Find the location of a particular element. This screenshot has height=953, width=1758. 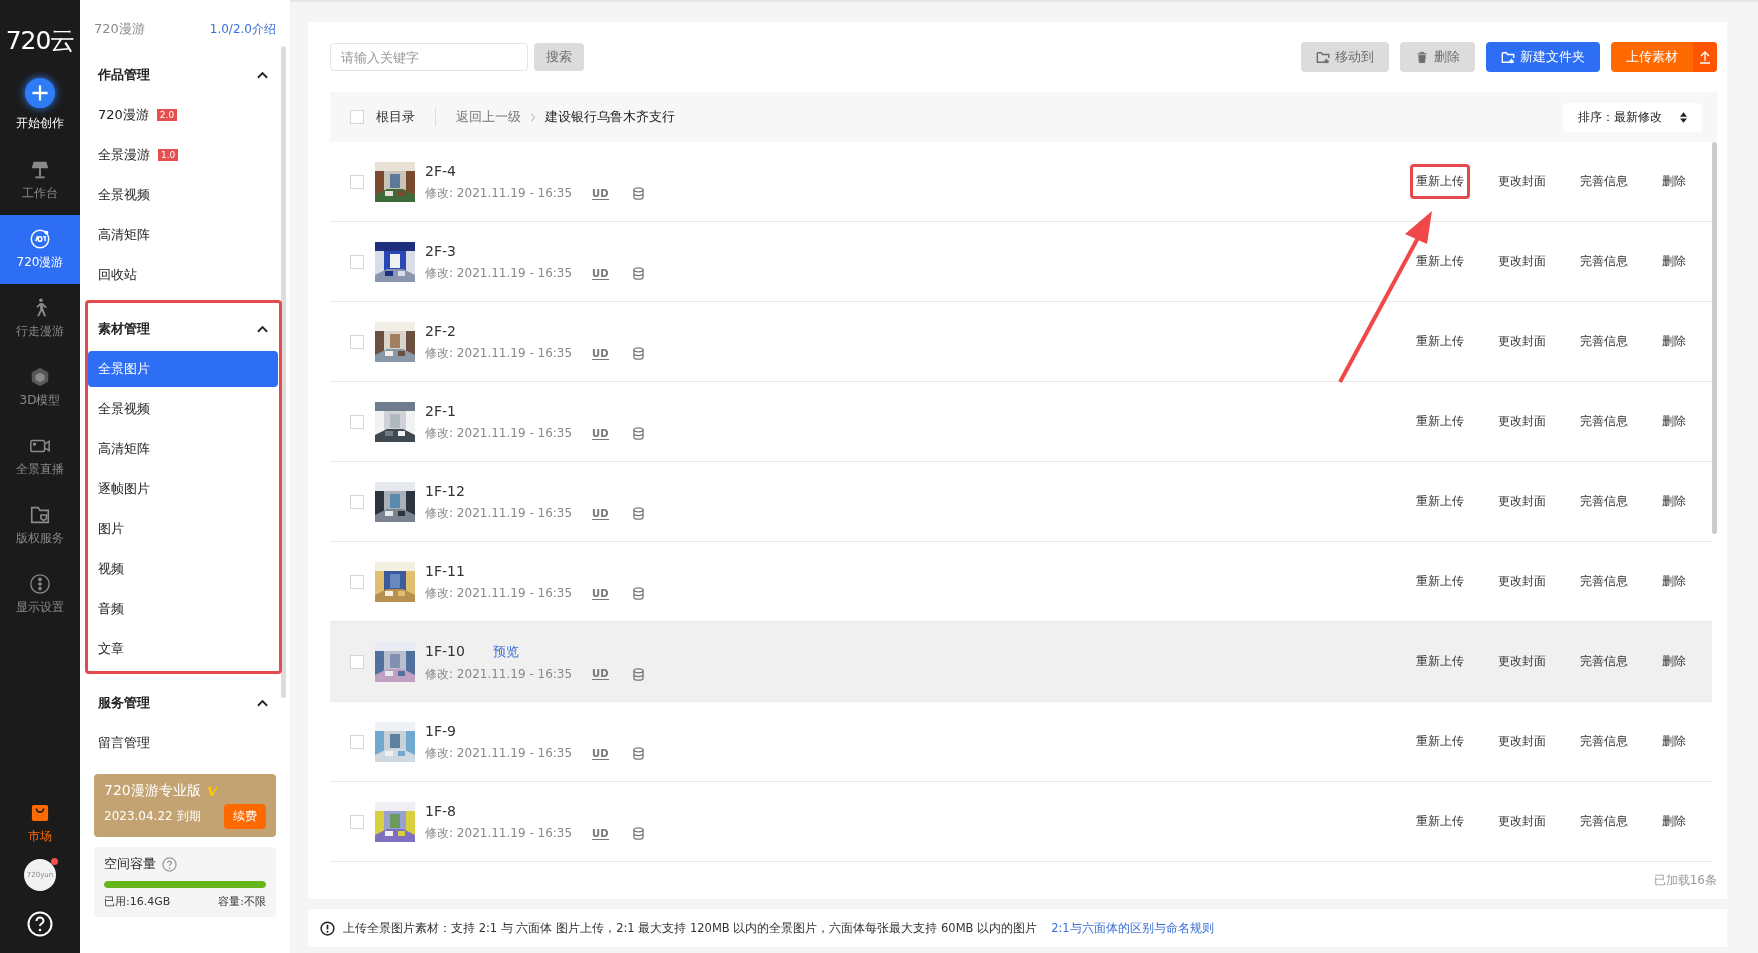

search-button: 搜索 is located at coordinates (559, 57).